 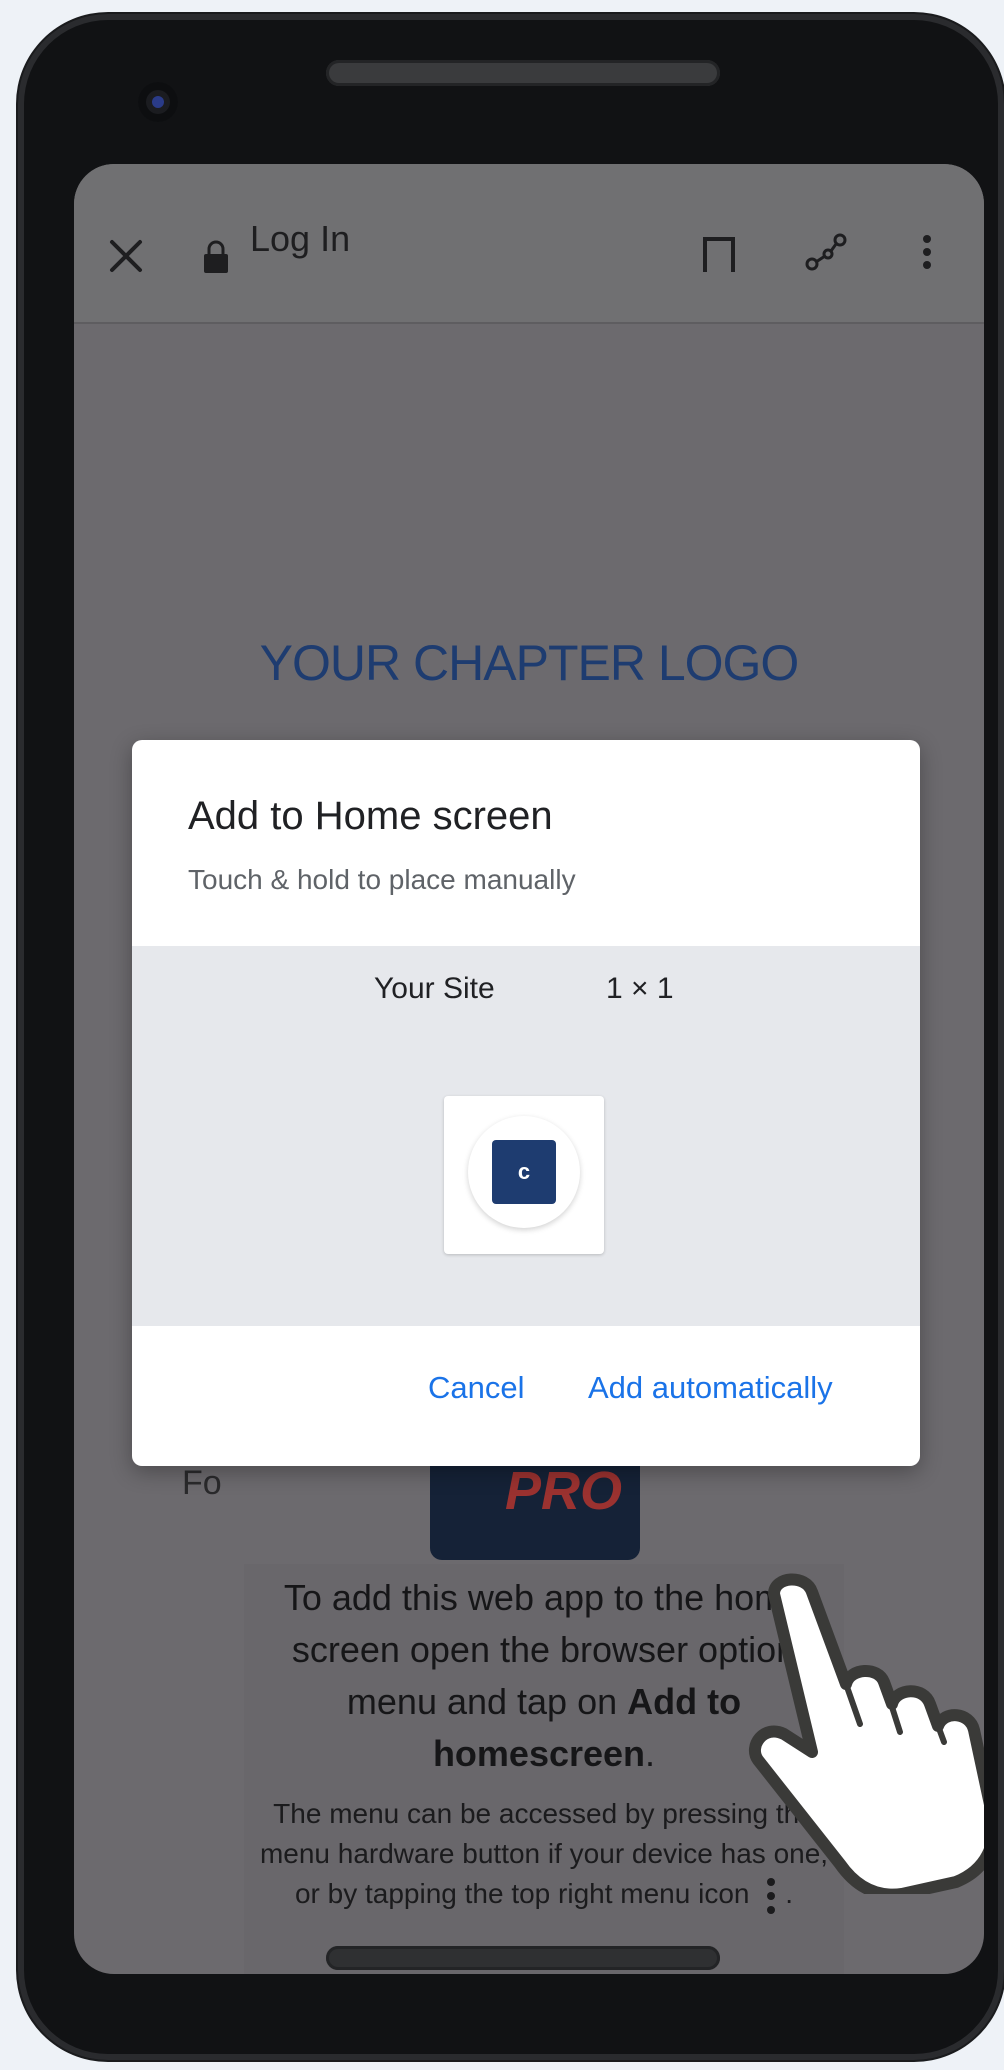 What do you see at coordinates (826, 252) in the screenshot?
I see `share-icon` at bounding box center [826, 252].